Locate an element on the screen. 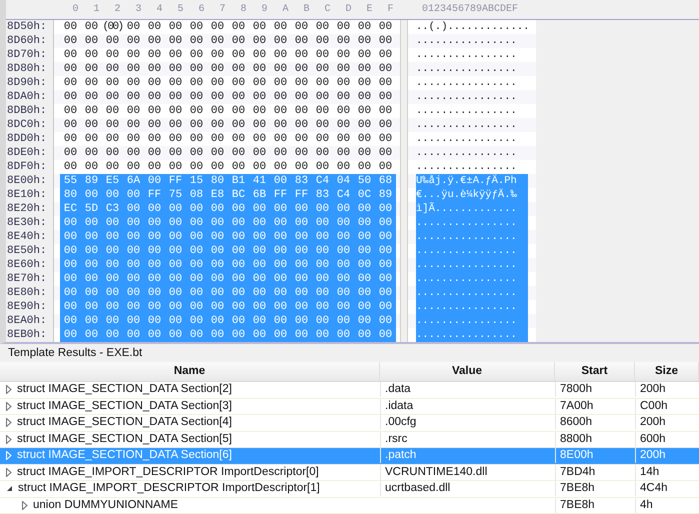  result-row: union DUMMYUNIONNAME 7BE8h 4h is located at coordinates (349, 506).